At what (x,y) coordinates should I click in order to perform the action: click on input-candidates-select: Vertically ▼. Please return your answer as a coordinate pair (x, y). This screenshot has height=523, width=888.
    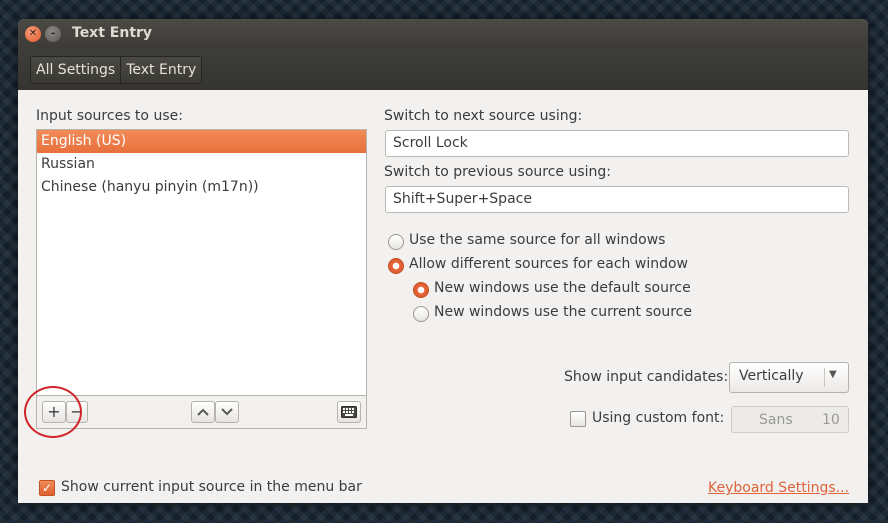
    Looking at the image, I should click on (789, 377).